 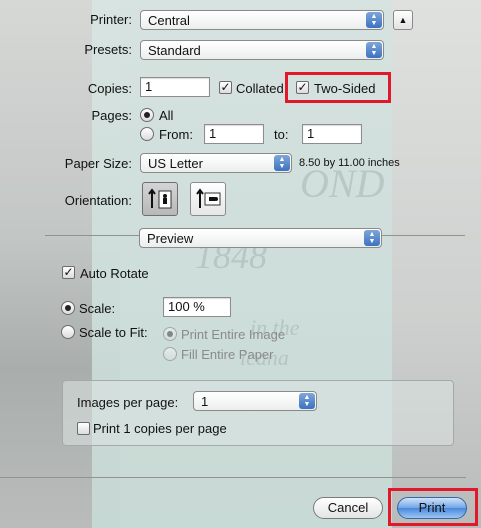 What do you see at coordinates (176, 134) in the screenshot?
I see `pages-from-label: From:` at bounding box center [176, 134].